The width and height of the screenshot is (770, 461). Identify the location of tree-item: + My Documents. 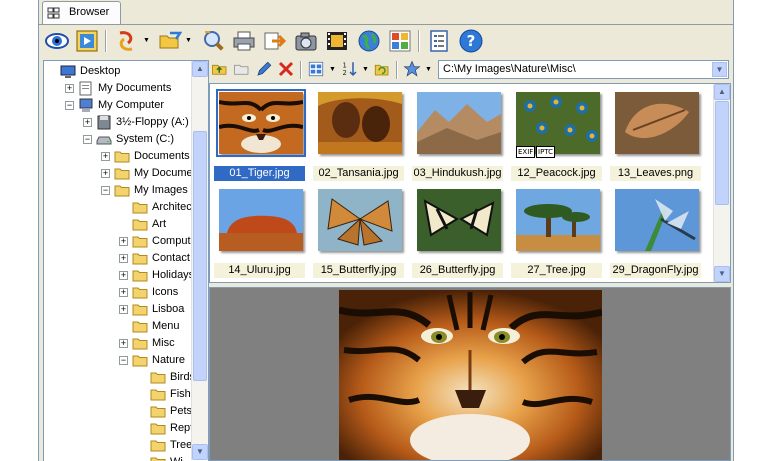
(117, 88).